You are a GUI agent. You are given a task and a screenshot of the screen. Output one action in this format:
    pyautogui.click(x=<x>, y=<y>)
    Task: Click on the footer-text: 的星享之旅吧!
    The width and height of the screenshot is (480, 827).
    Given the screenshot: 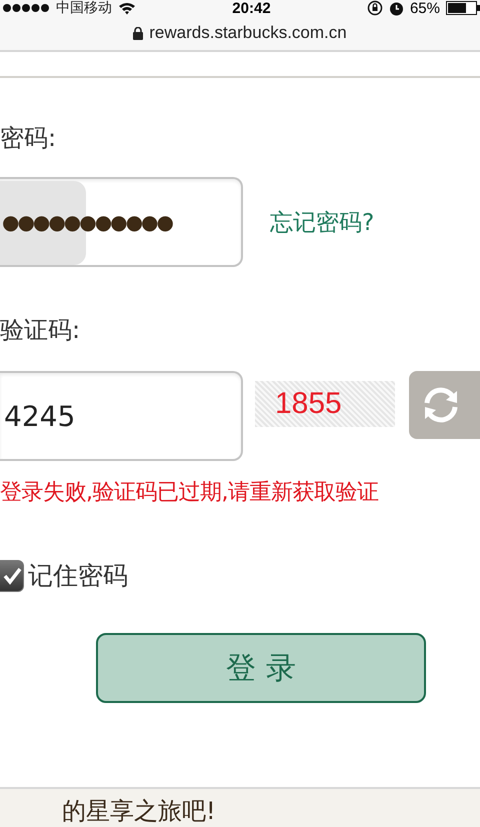 What is the action you would take?
    pyautogui.click(x=139, y=811)
    